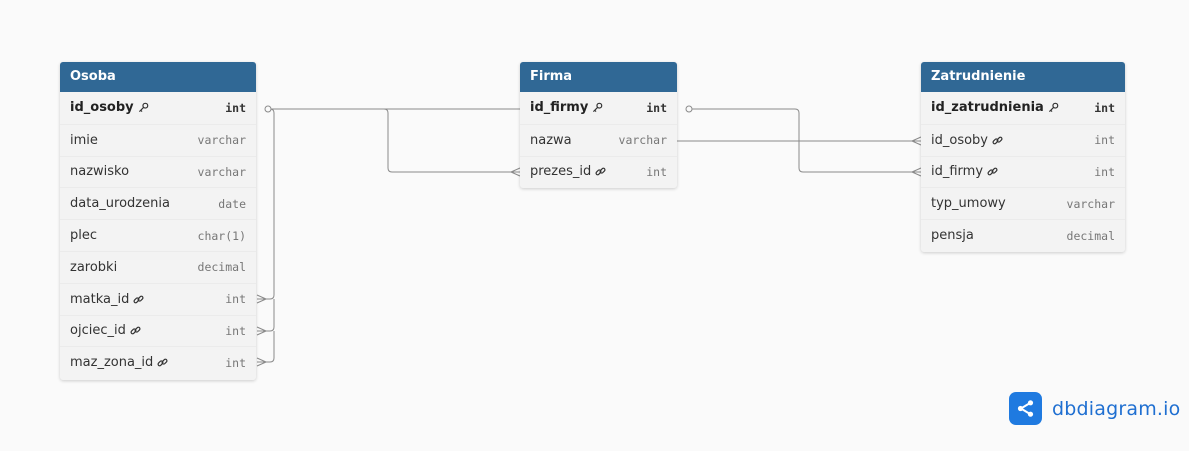  I want to click on column-name: id_zatrudnienia, so click(995, 107).